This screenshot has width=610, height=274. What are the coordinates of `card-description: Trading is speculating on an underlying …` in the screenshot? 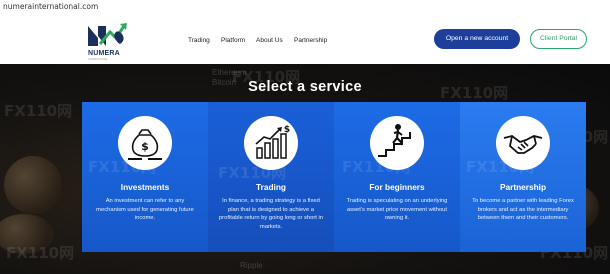 It's located at (397, 210).